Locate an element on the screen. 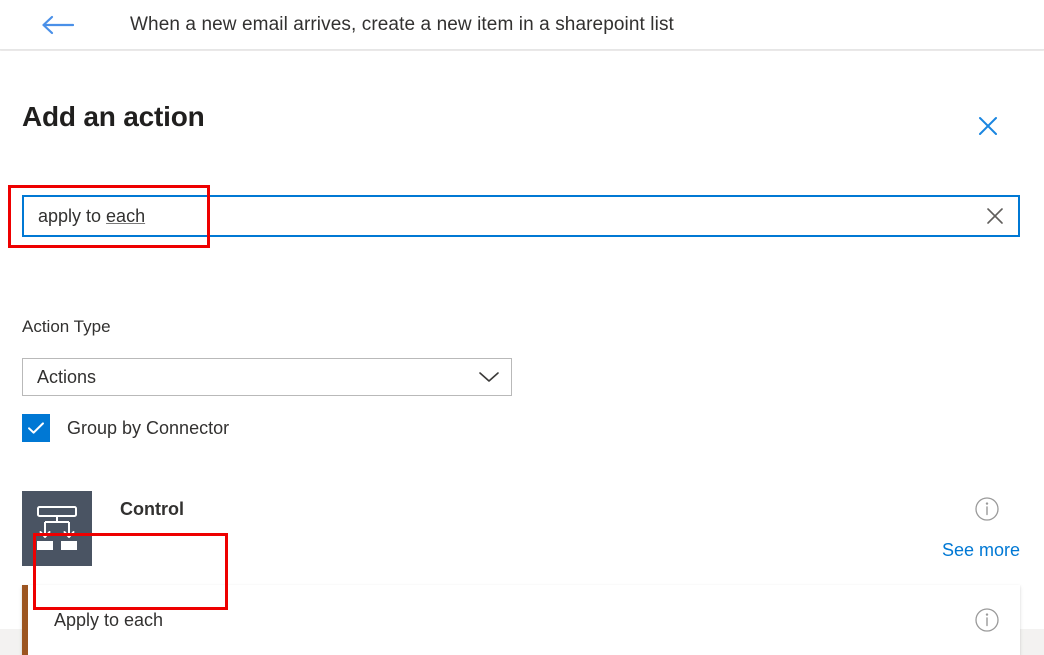 This screenshot has width=1044, height=655. panel-header: Add an action is located at coordinates (522, 93).